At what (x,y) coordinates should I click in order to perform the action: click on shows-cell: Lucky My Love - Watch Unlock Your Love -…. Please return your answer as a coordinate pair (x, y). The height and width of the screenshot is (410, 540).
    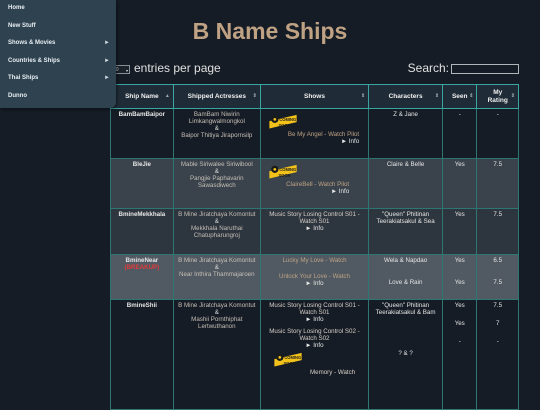
    Looking at the image, I should click on (314, 277).